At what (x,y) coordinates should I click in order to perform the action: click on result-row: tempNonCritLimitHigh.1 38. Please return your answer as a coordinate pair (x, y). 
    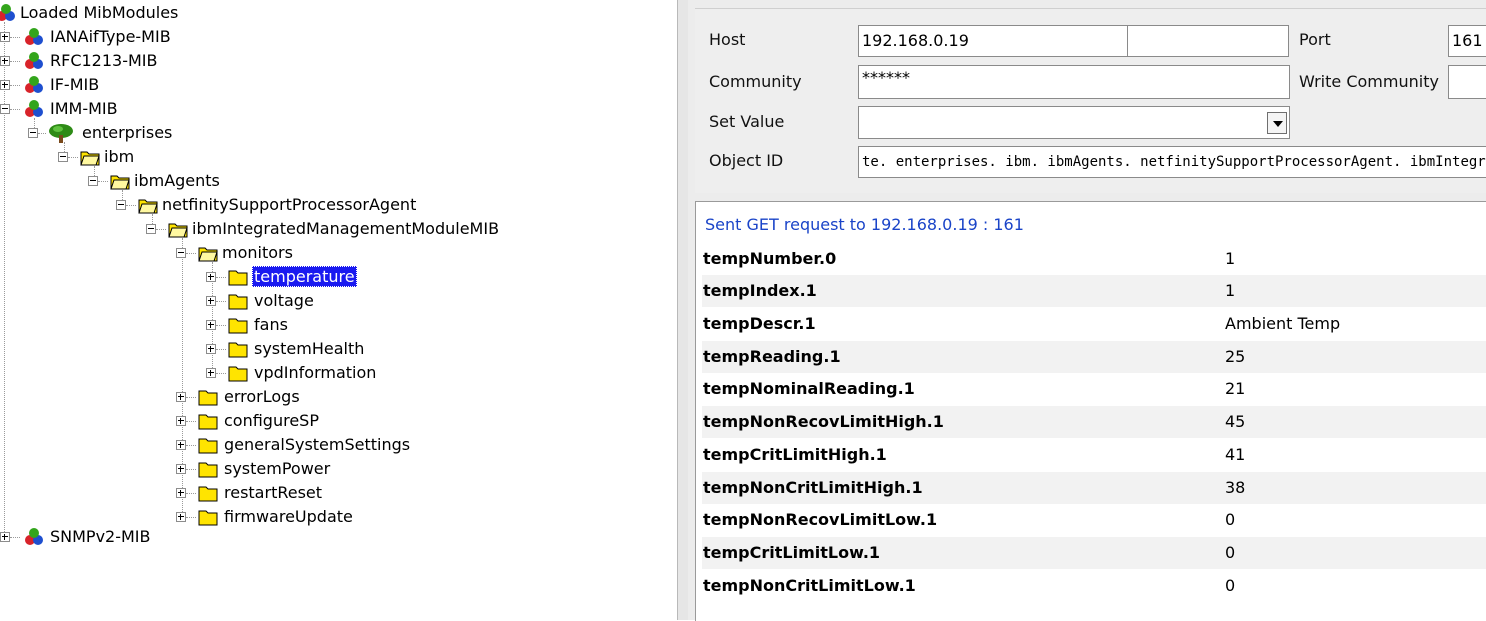
    Looking at the image, I should click on (1094, 488).